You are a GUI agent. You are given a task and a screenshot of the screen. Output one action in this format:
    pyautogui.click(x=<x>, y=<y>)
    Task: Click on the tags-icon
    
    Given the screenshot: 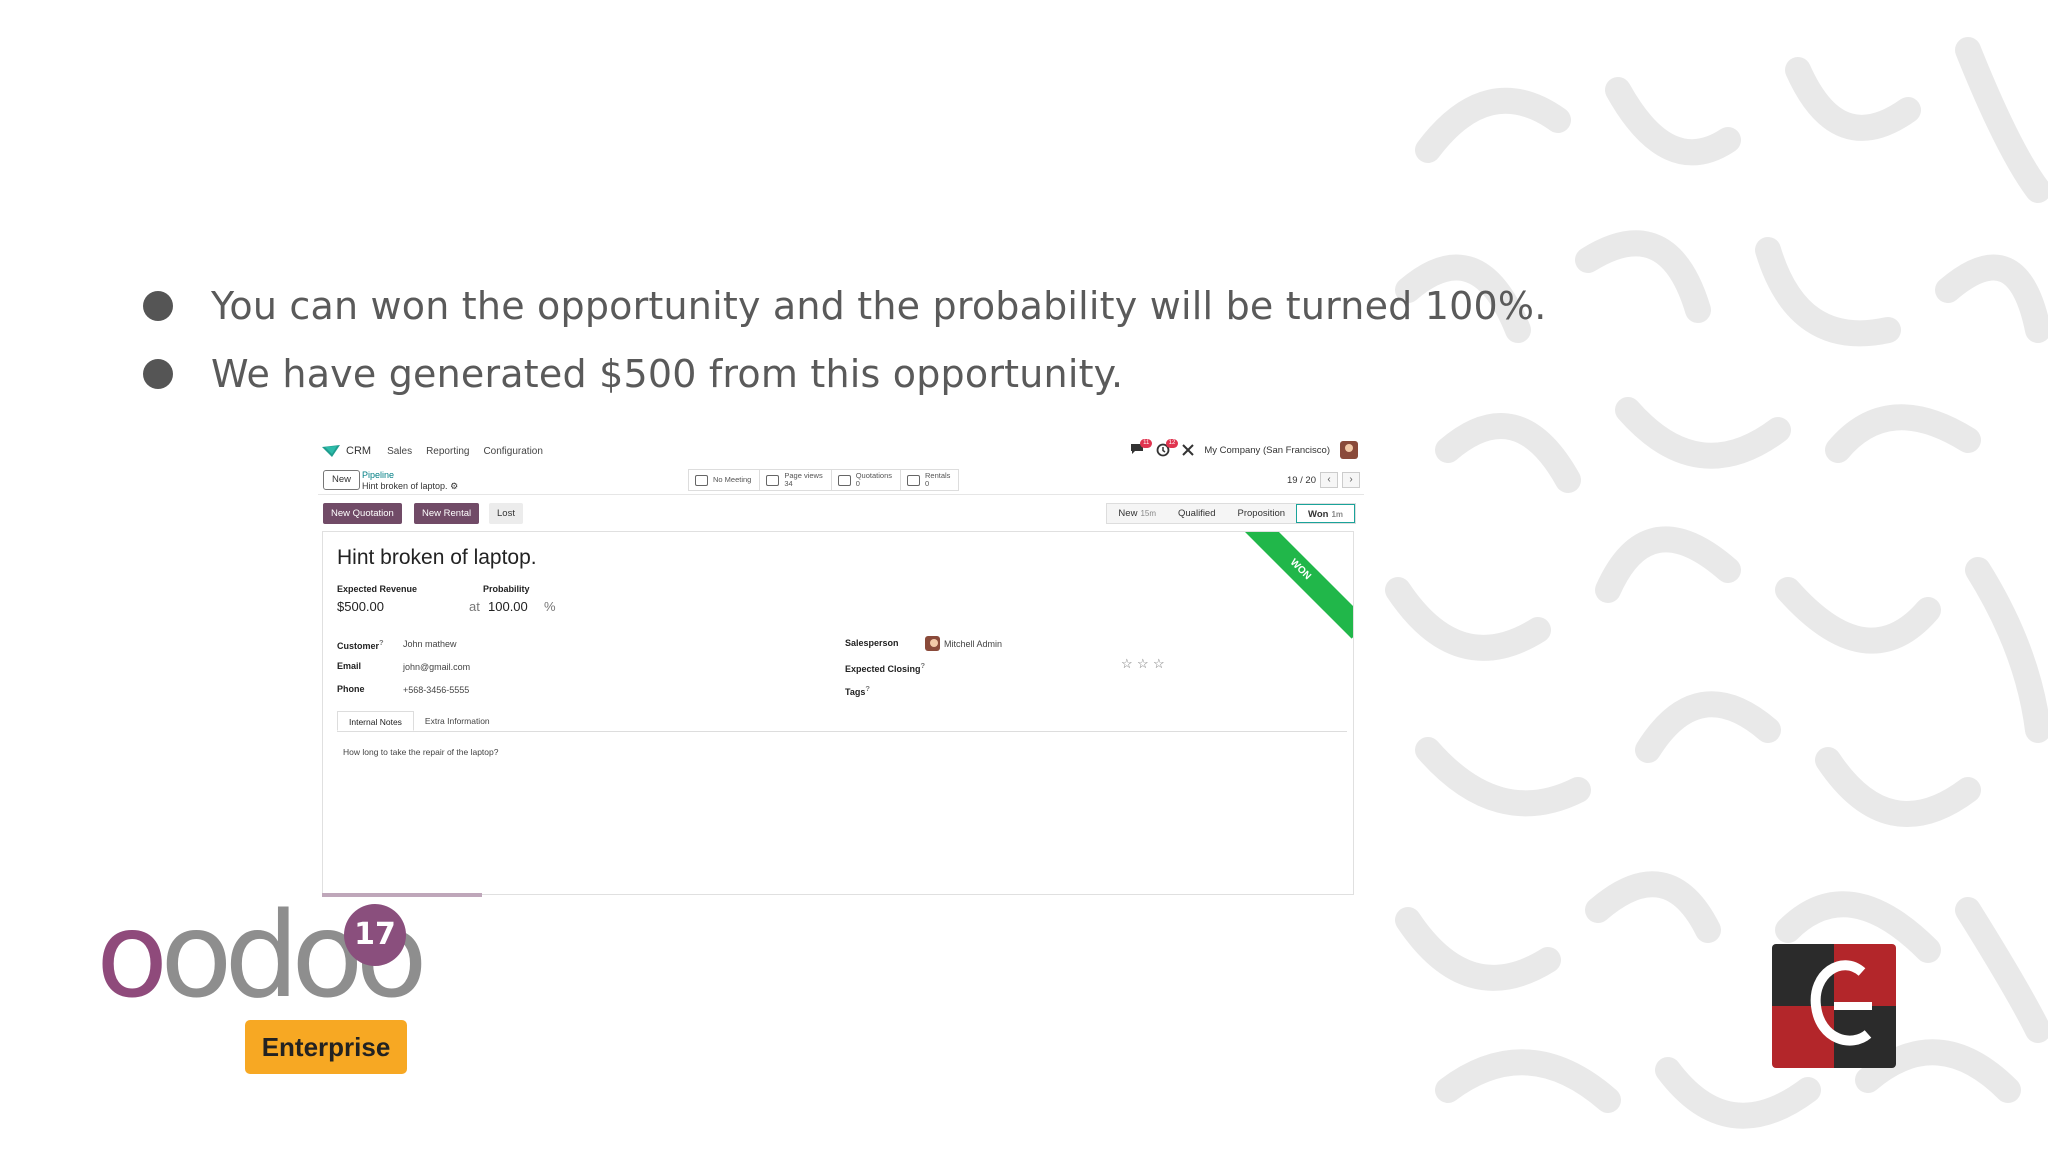 What is the action you would take?
    pyautogui.click(x=773, y=480)
    